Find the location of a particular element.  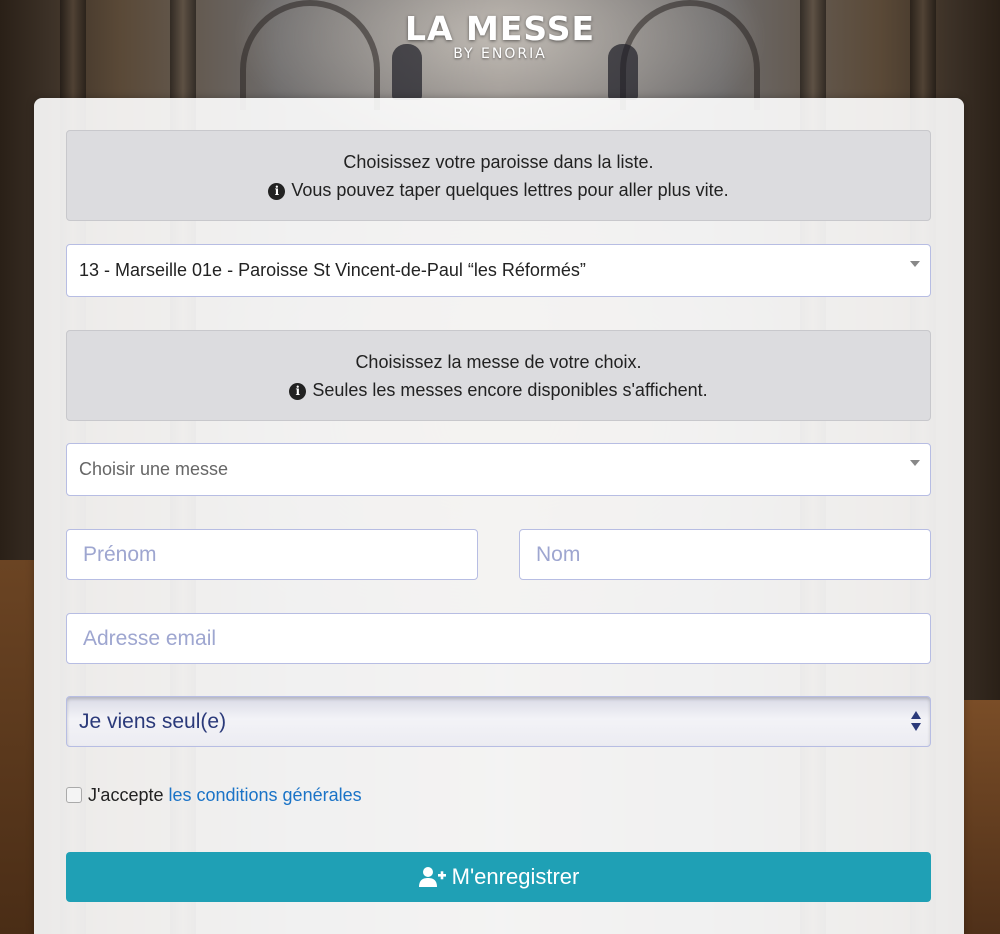

last-name-input is located at coordinates (725, 554).